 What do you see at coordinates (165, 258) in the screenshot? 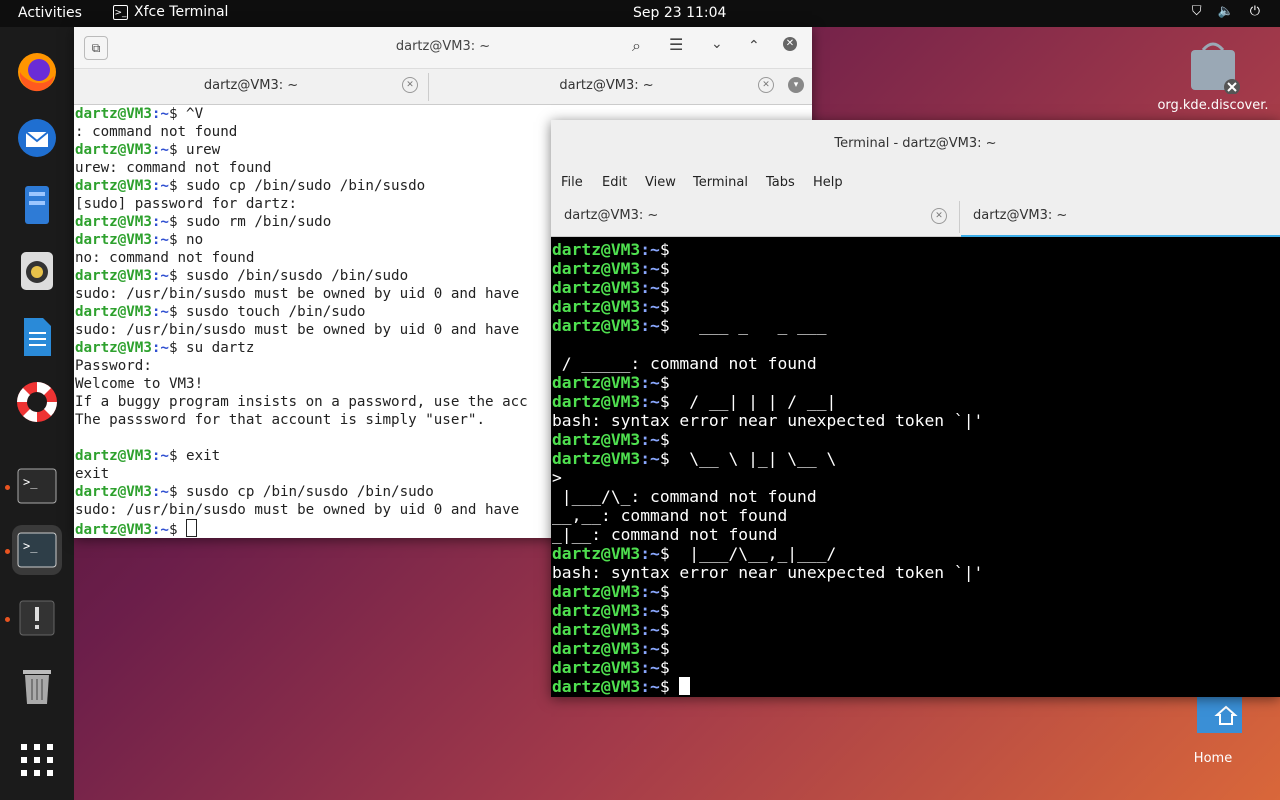
I see `terminal-line: no: command not found` at bounding box center [165, 258].